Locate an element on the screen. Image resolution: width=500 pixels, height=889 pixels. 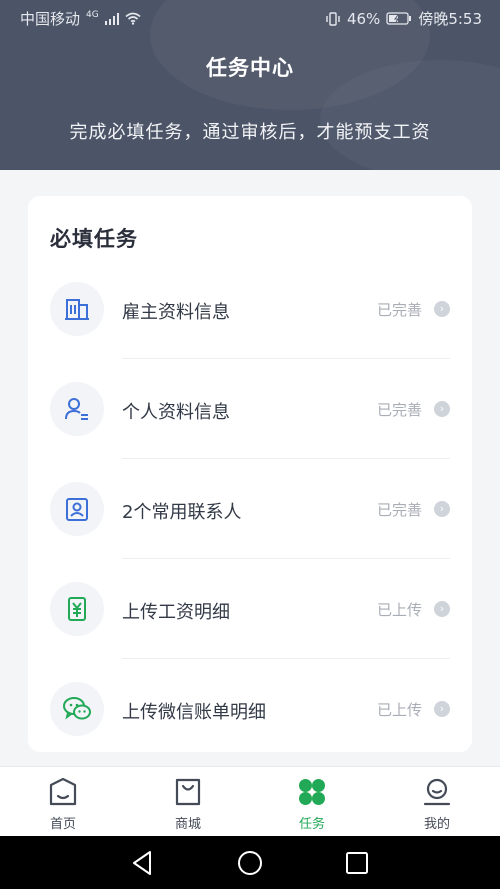
home-circle-icon is located at coordinates (250, 863).